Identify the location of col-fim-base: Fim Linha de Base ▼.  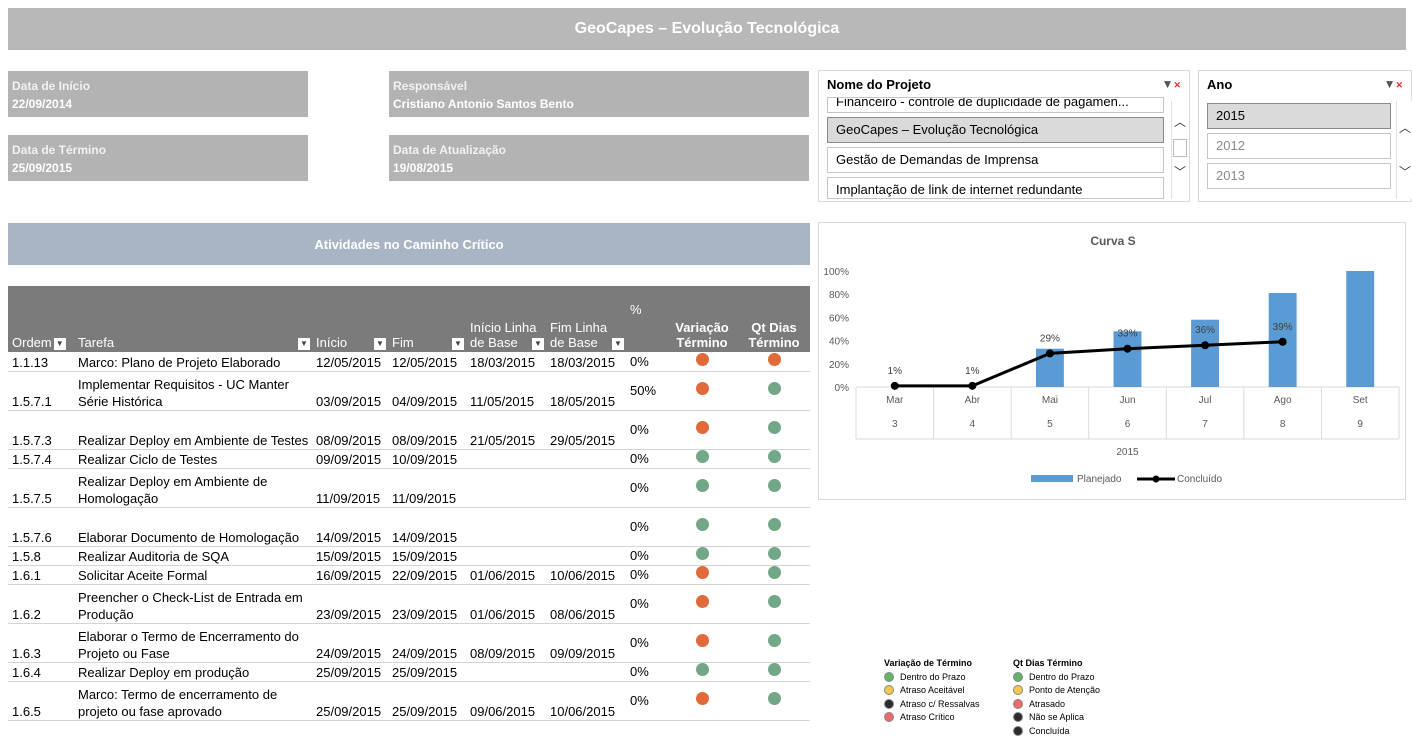
(586, 319).